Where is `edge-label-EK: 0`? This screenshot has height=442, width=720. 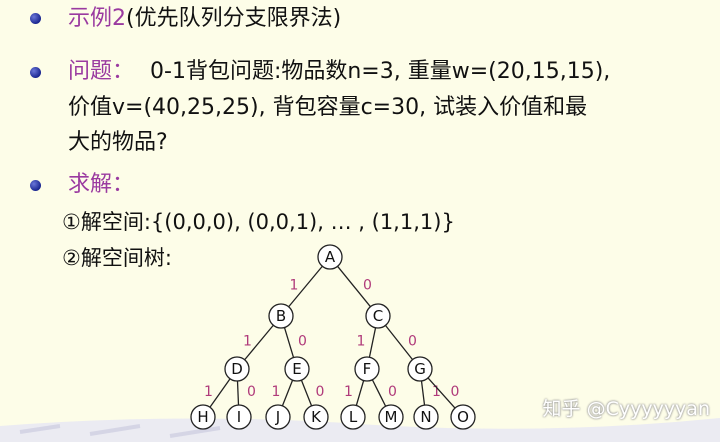 edge-label-EK: 0 is located at coordinates (320, 392).